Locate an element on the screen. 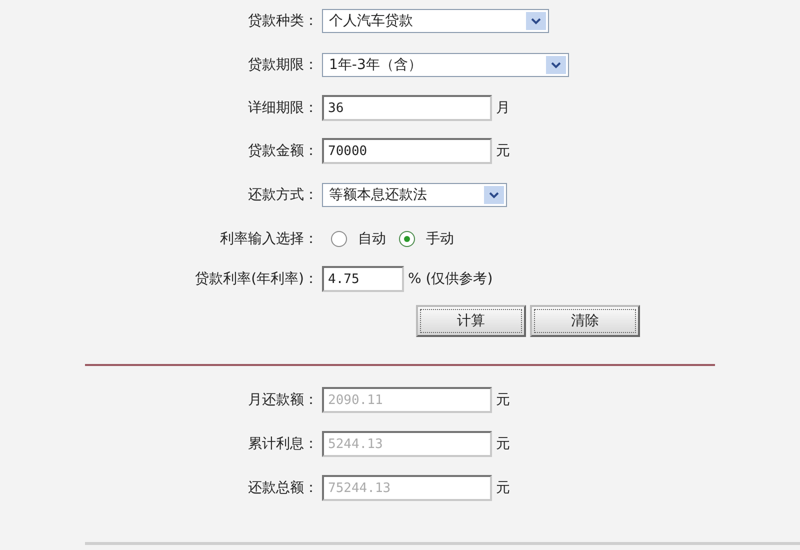 This screenshot has width=800, height=550. field-label: 详细期限： is located at coordinates (283, 108).